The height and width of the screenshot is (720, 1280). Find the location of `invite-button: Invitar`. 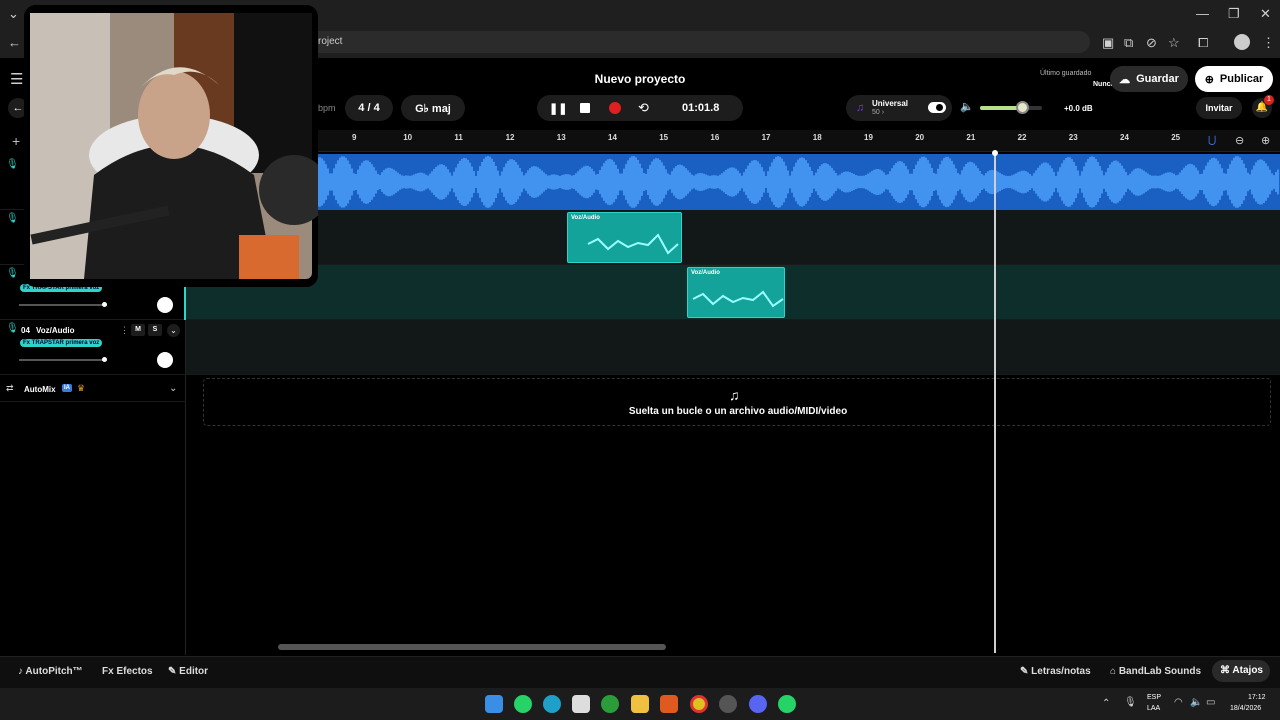

invite-button: Invitar is located at coordinates (1219, 108).